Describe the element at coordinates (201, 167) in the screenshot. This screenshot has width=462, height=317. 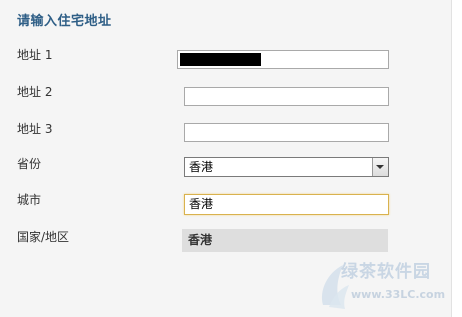
I see `province-selected-value: 香港` at that location.